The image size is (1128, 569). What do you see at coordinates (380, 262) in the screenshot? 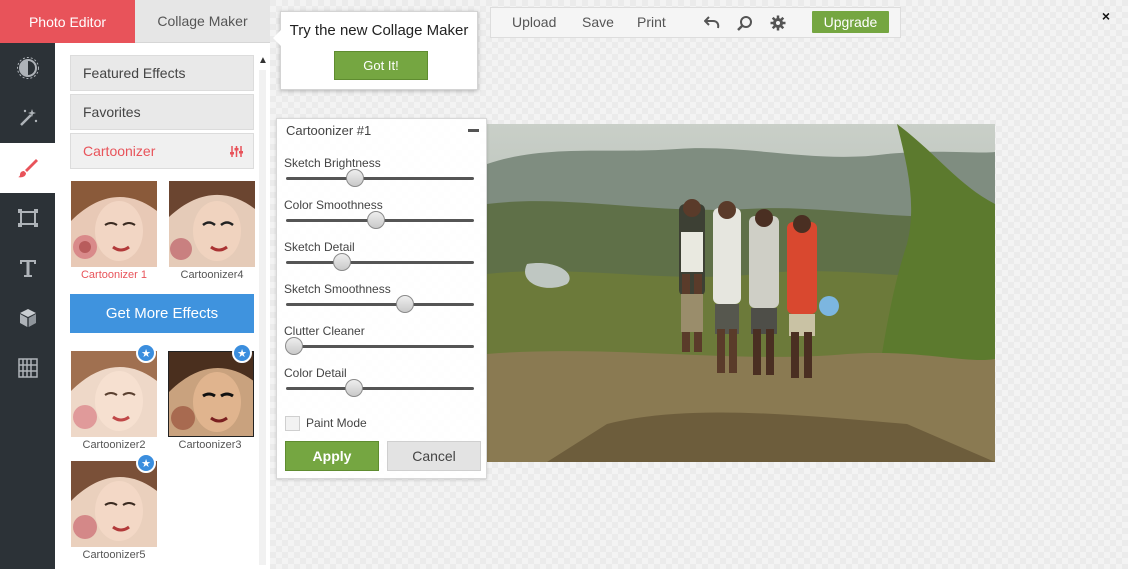
I see `slider-sketch-detail` at bounding box center [380, 262].